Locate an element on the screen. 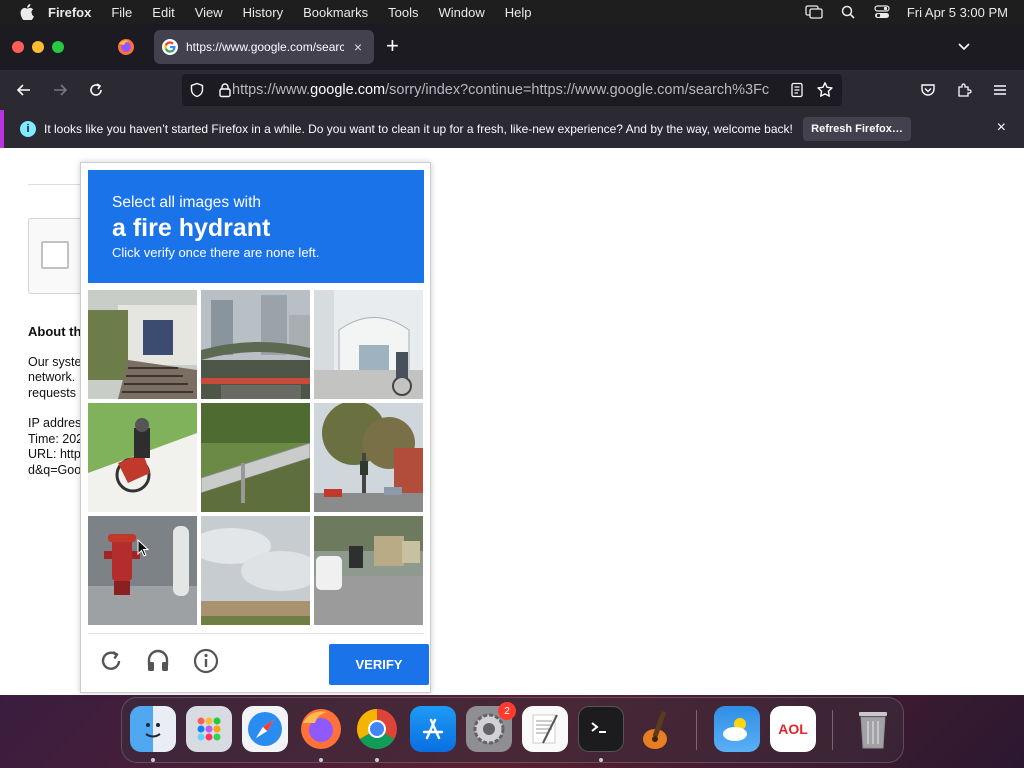 Image resolution: width=1024 pixels, height=768 pixels. audio-challenge-headphones-icon is located at coordinates (158, 661).